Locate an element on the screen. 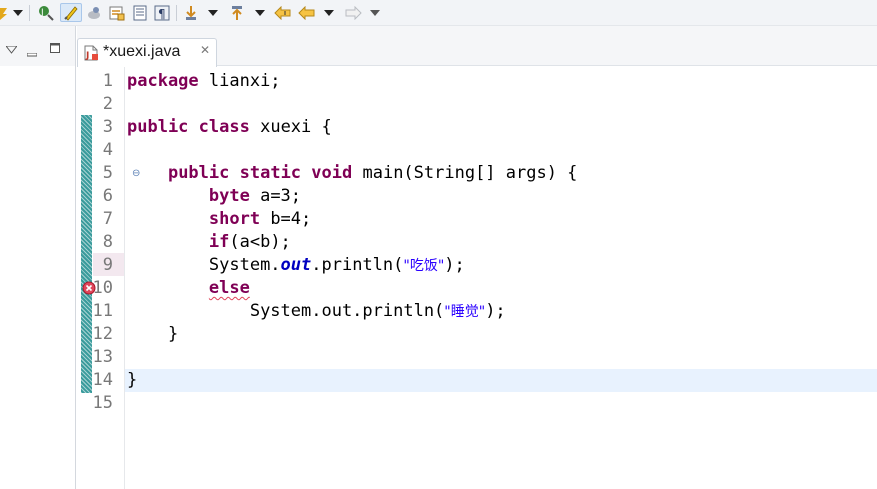 The height and width of the screenshot is (489, 877). code-line-7: short b=4; is located at coordinates (260, 219).